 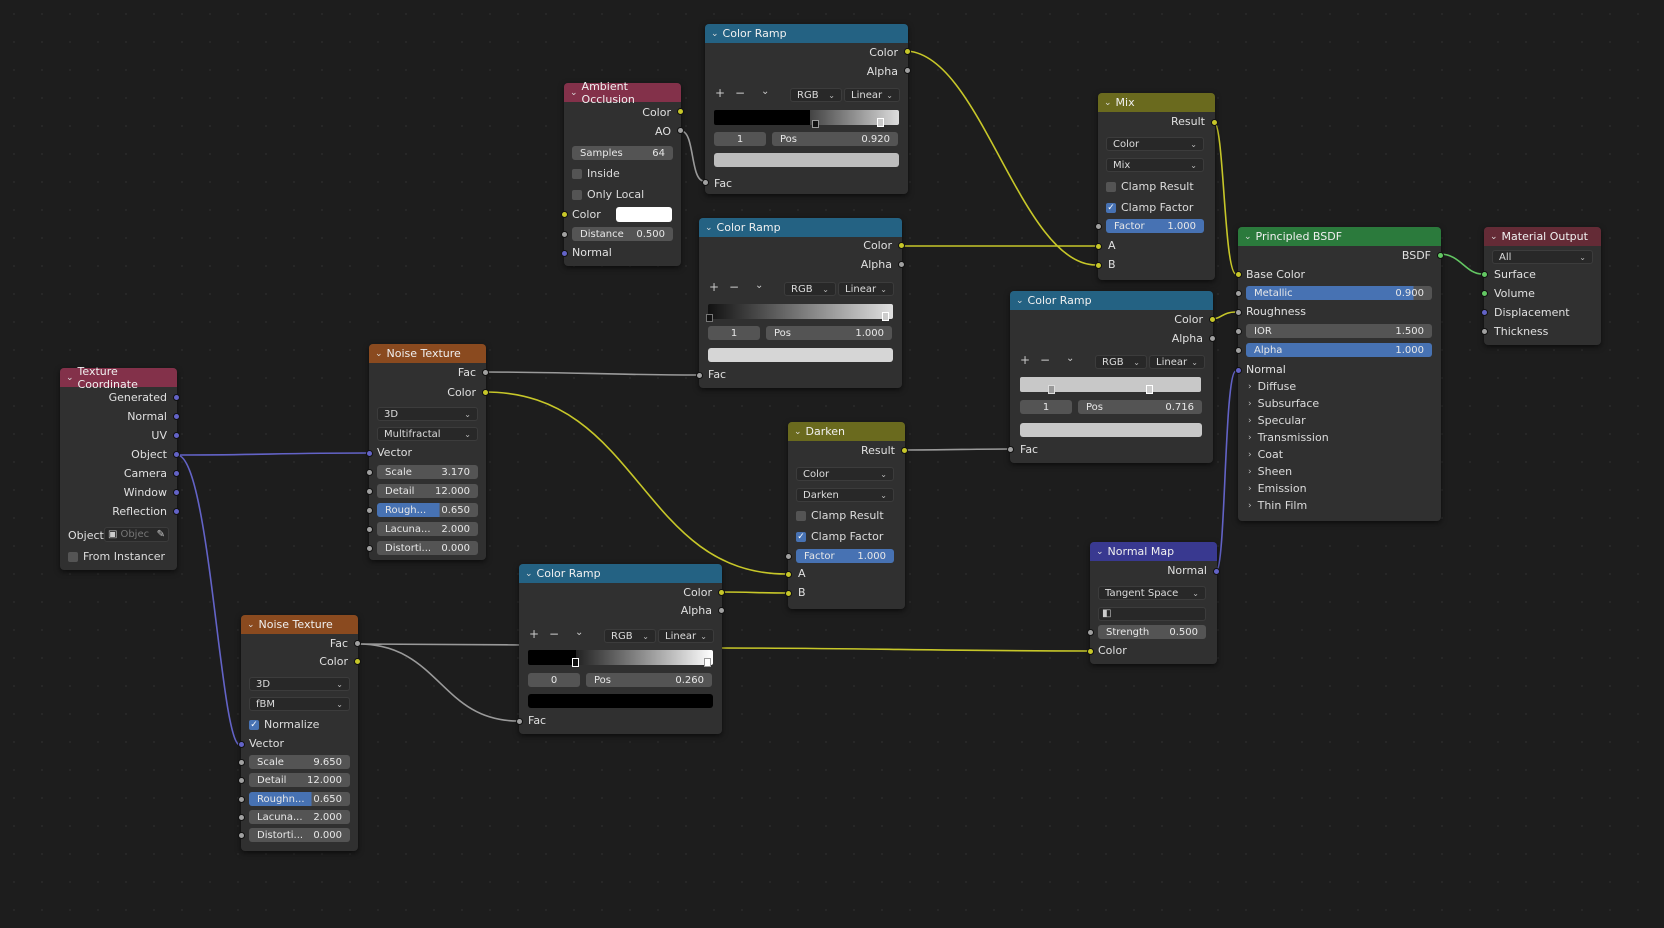 What do you see at coordinates (1238, 274) in the screenshot?
I see `socket-in-base-color` at bounding box center [1238, 274].